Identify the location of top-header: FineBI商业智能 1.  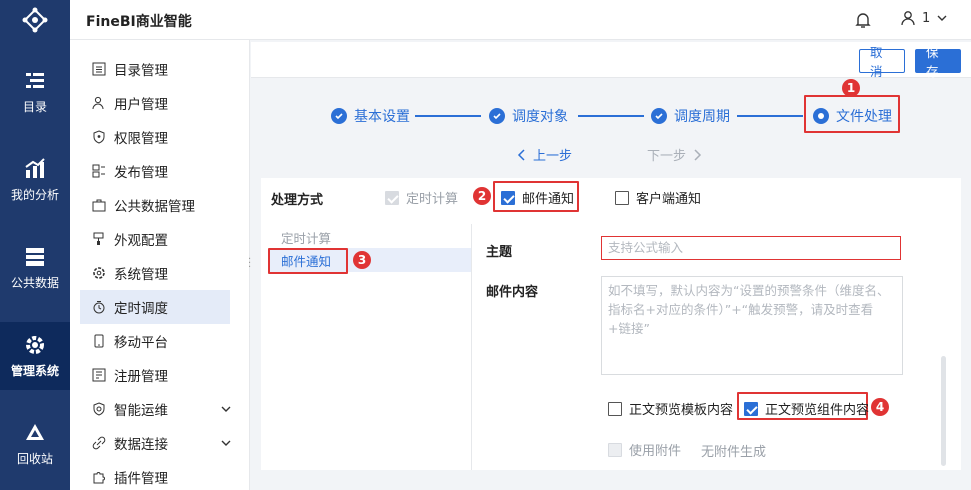
(520, 20).